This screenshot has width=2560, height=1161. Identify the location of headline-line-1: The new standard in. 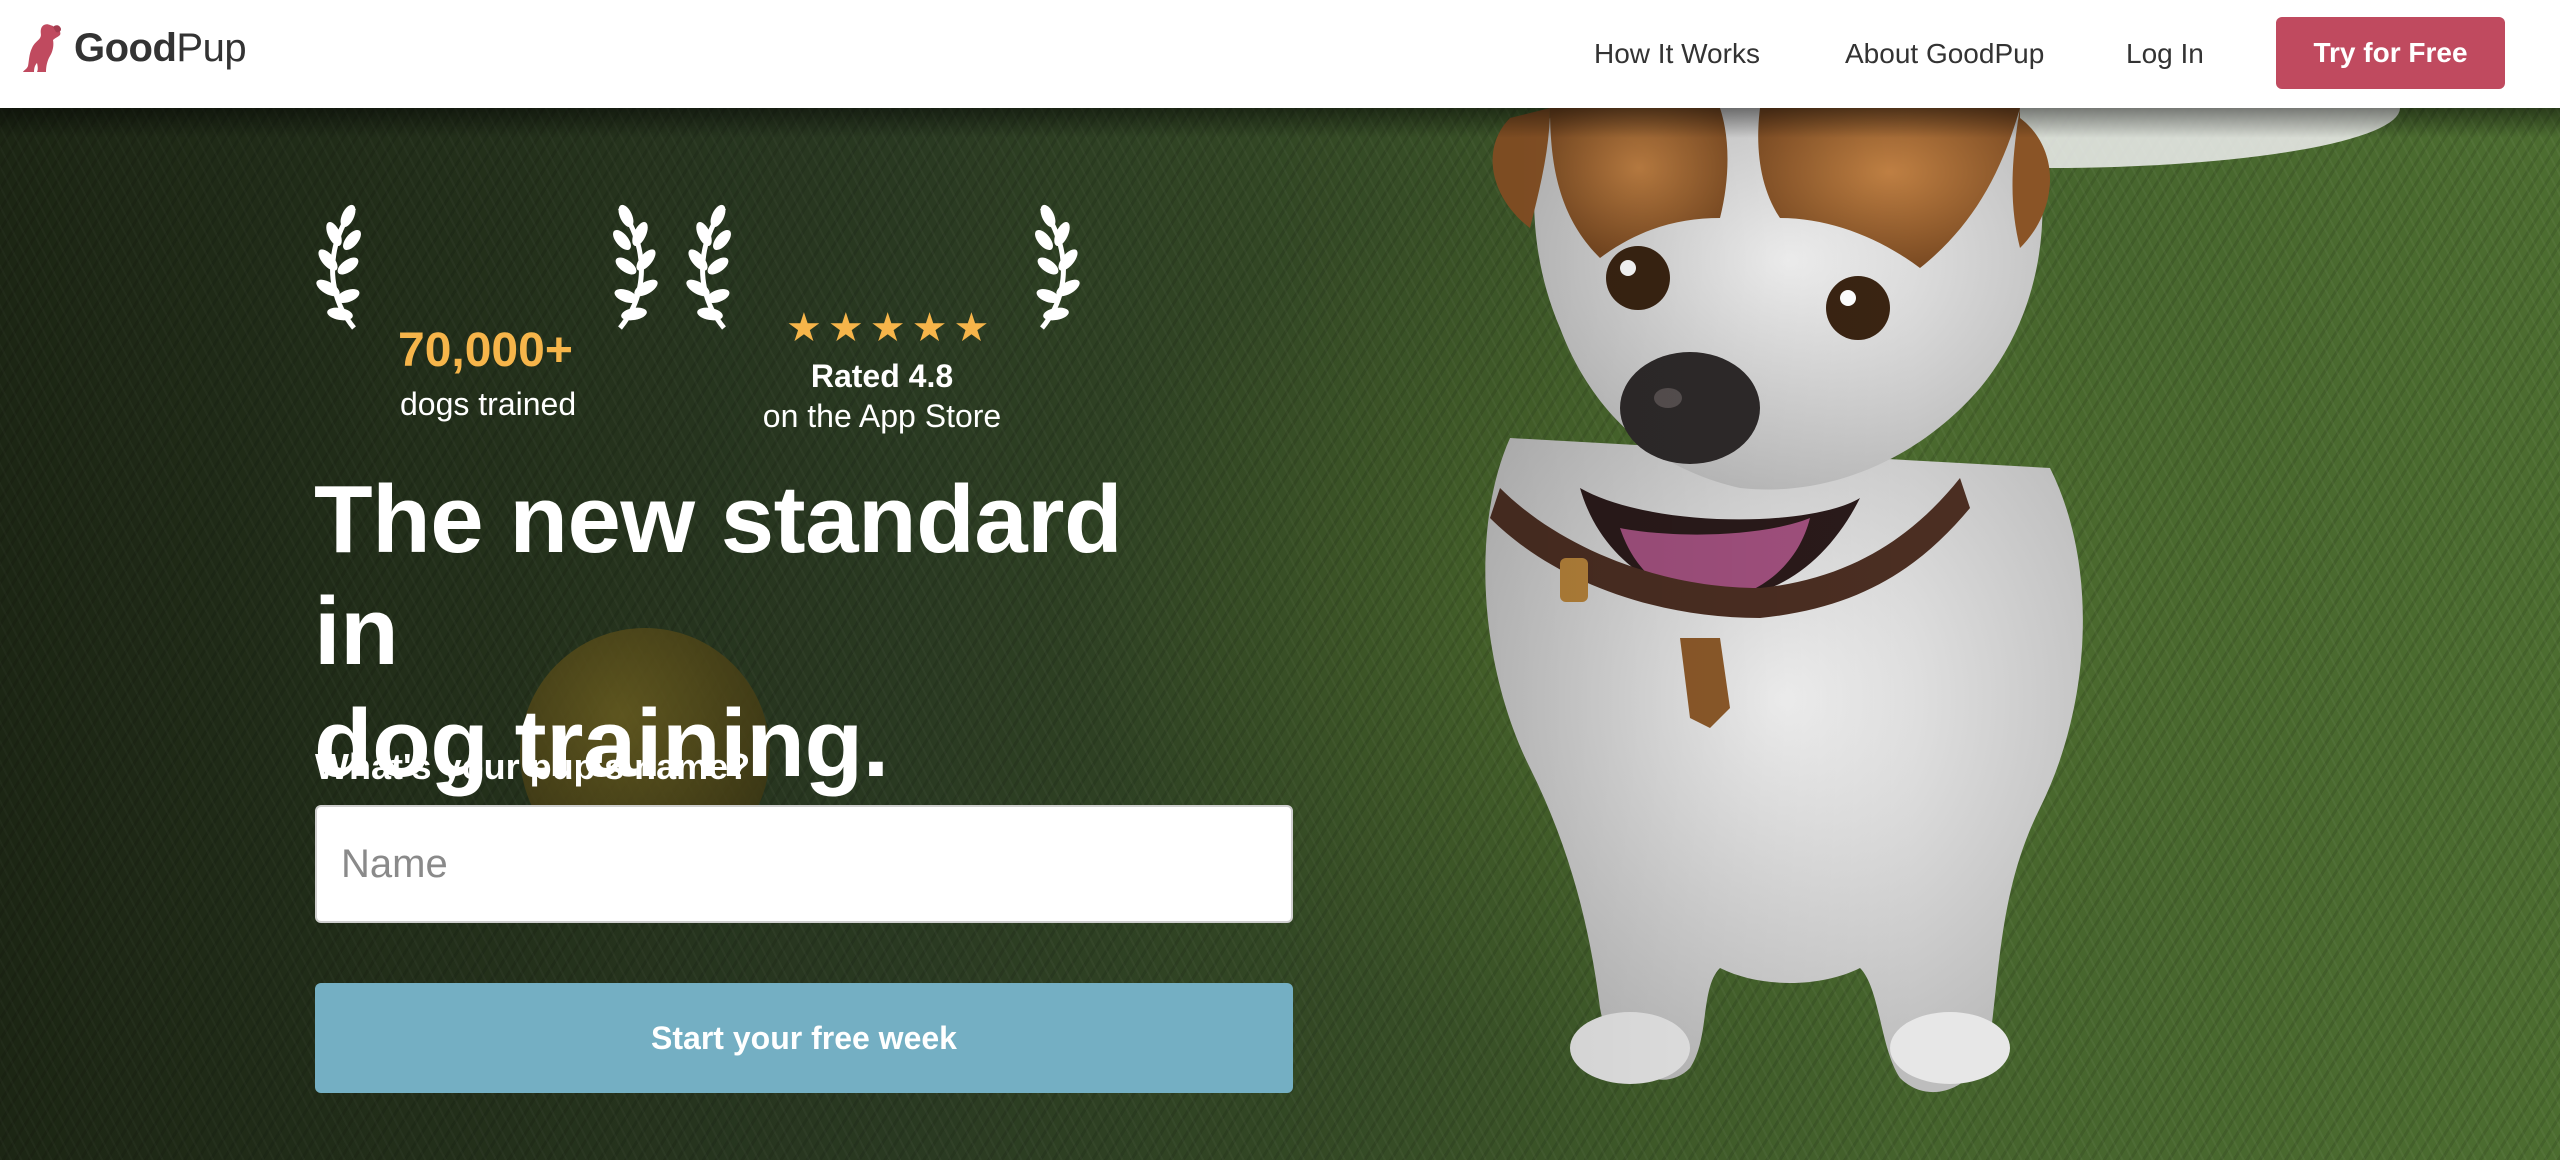
(718, 575).